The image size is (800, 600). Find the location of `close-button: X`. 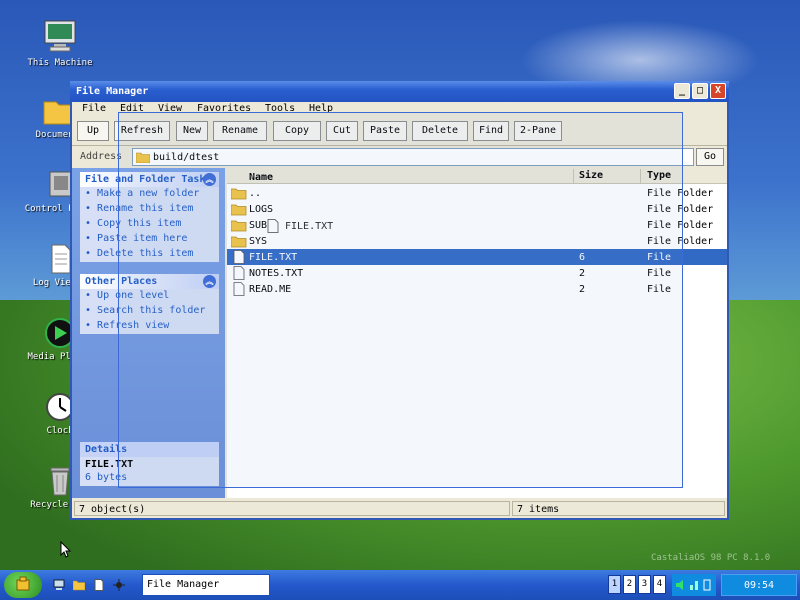

close-button: X is located at coordinates (718, 91).